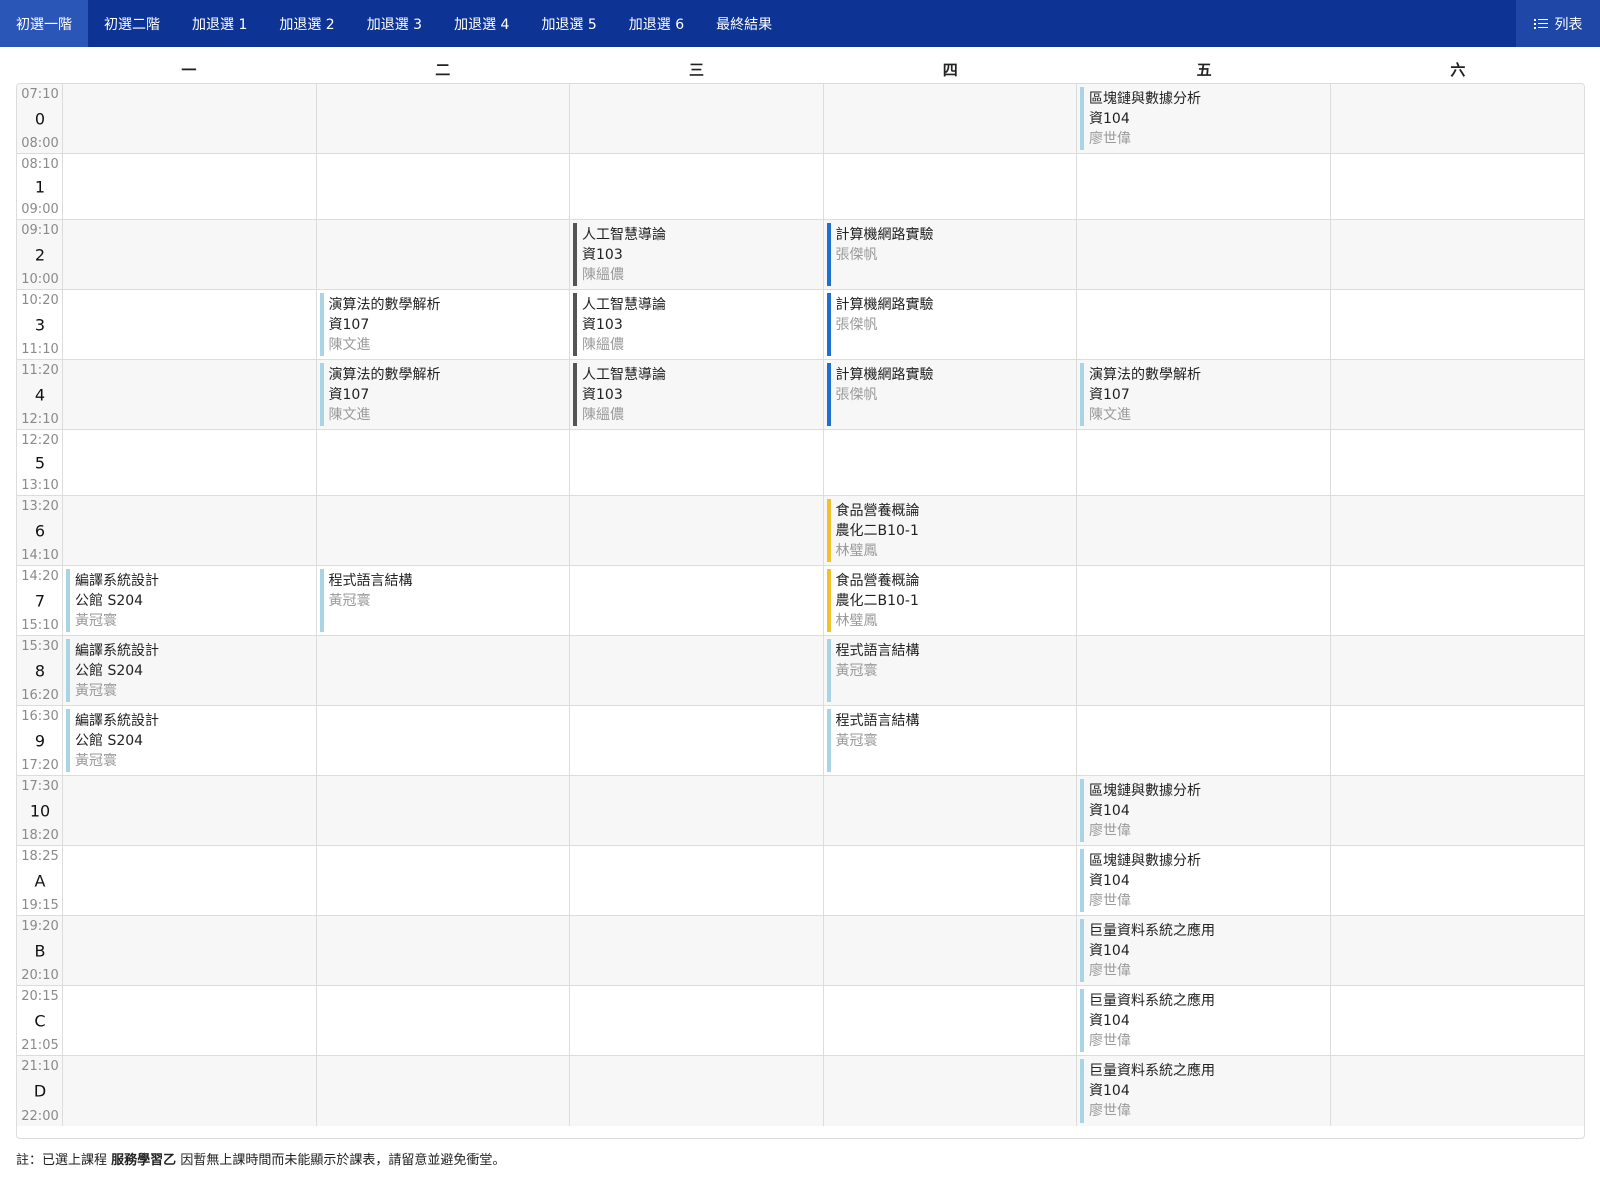 The height and width of the screenshot is (1186, 1600). I want to click on period-time-cell: 13:20 6 14:10, so click(40, 530).